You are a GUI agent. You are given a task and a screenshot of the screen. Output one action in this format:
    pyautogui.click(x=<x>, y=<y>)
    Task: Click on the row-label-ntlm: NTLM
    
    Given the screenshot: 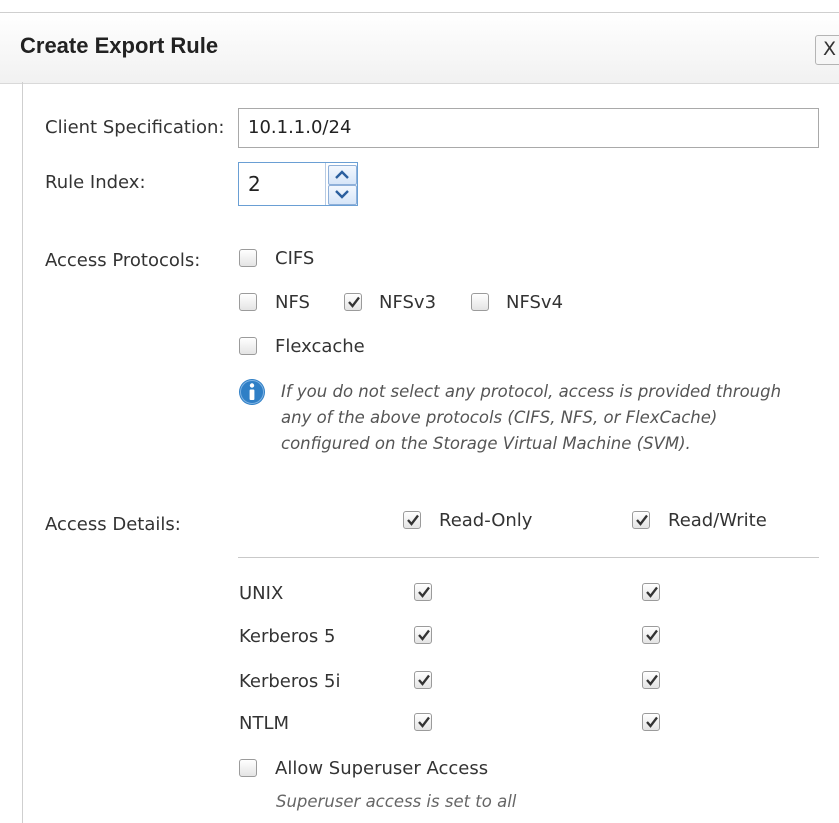 What is the action you would take?
    pyautogui.click(x=264, y=723)
    